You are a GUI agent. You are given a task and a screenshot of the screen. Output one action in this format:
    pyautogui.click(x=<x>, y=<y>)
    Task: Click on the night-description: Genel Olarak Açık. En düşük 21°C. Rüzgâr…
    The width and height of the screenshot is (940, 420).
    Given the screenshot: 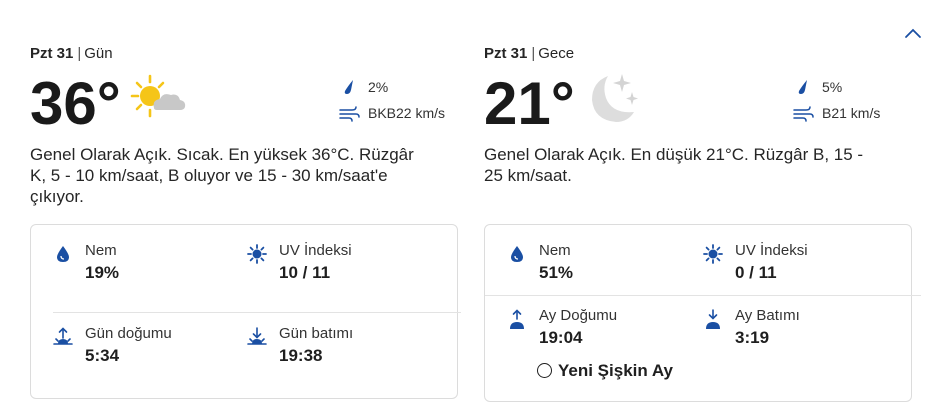 What is the action you would take?
    pyautogui.click(x=674, y=165)
    